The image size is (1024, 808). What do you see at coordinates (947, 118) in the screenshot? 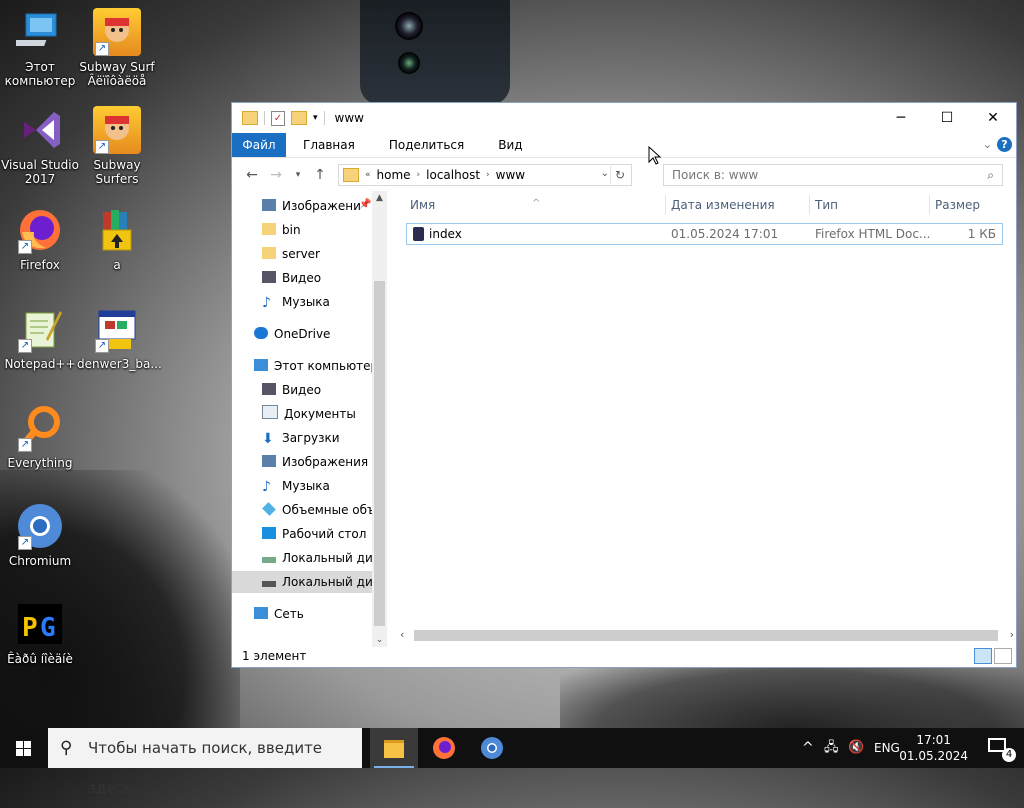
I see `maximize-button: ☐` at bounding box center [947, 118].